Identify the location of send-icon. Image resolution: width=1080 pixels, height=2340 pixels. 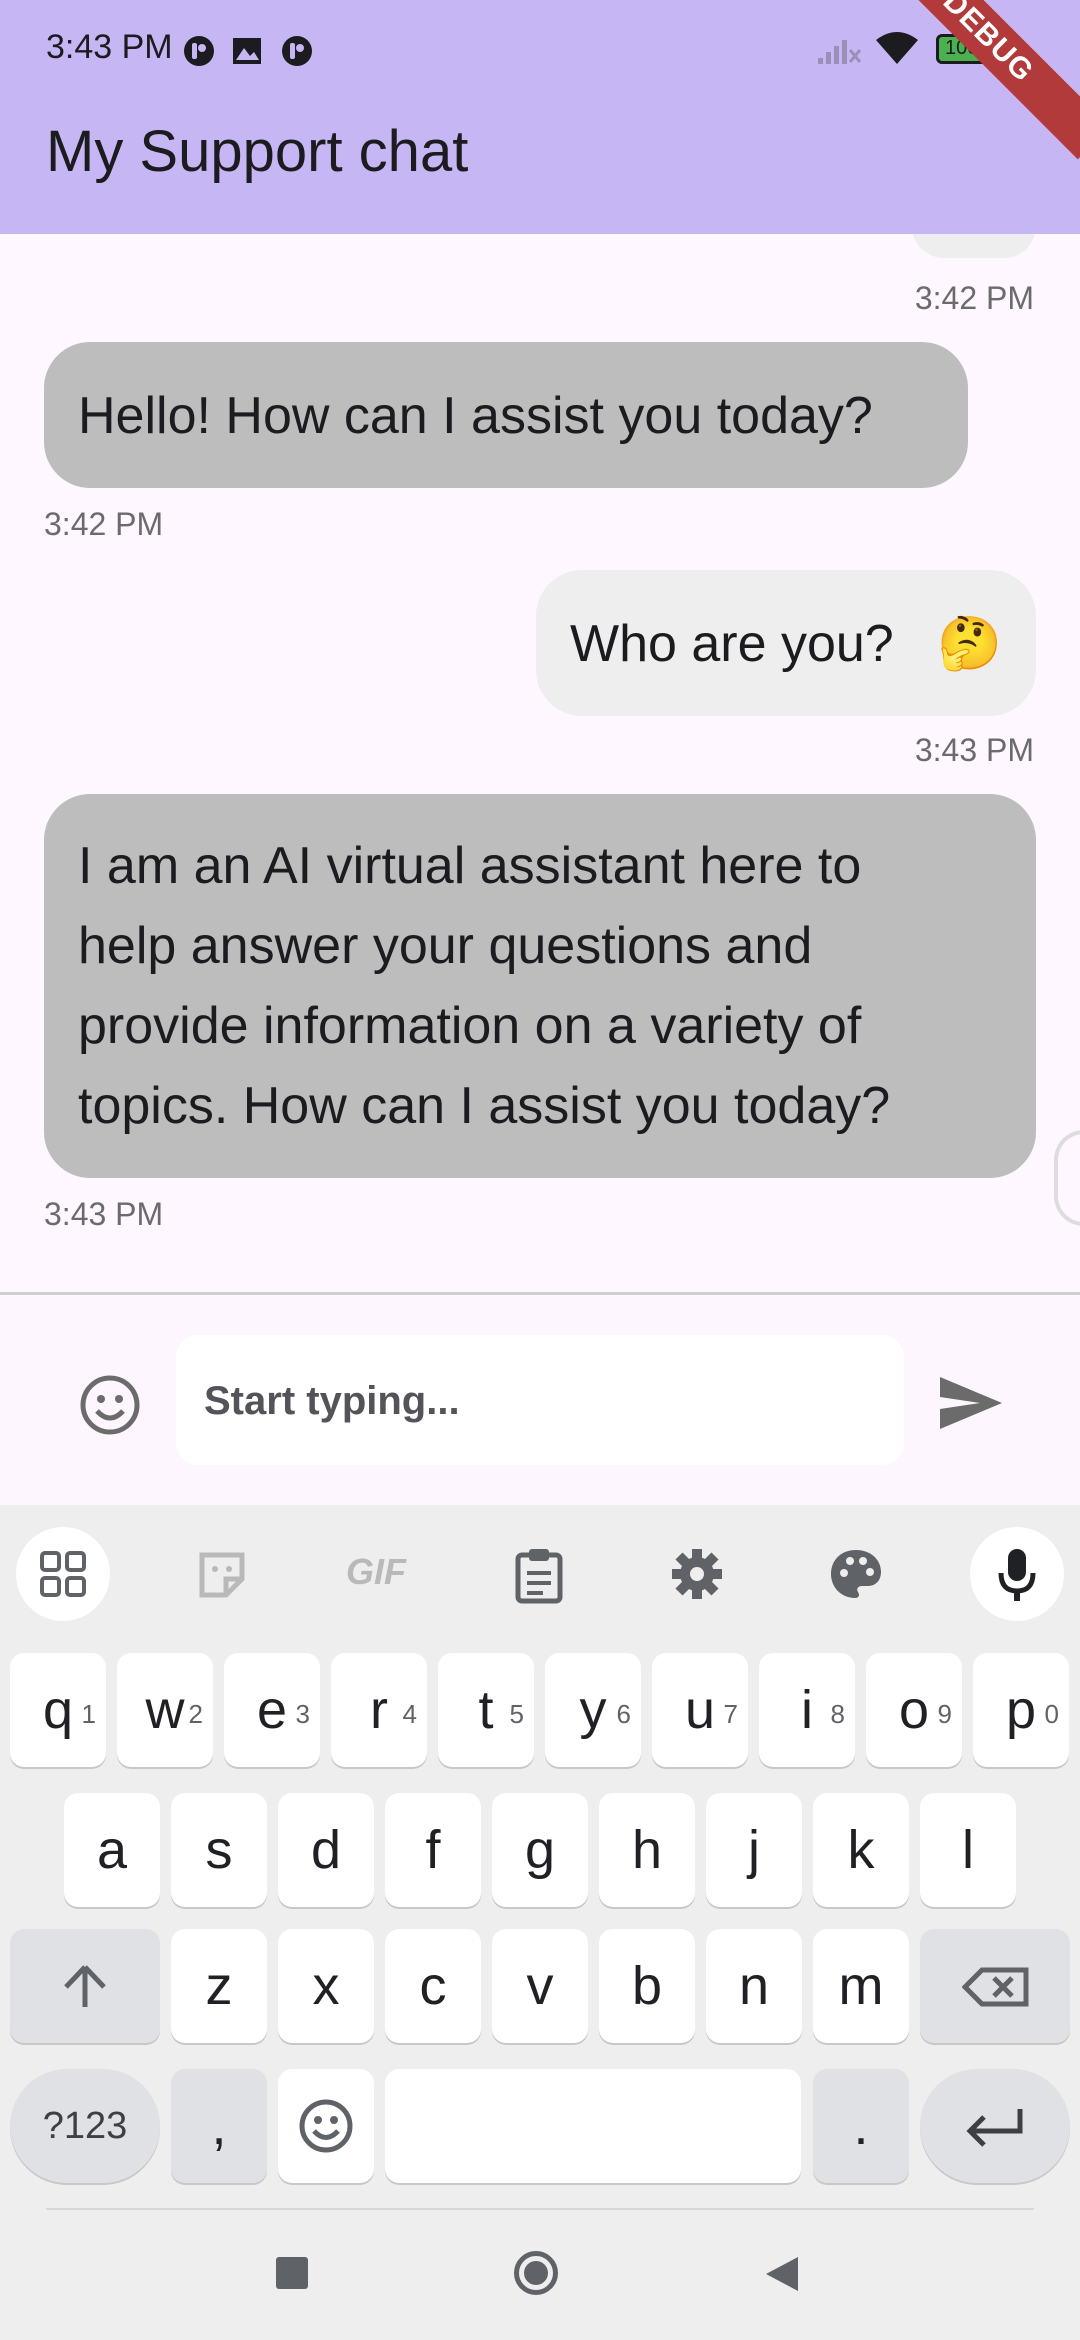
(971, 1403).